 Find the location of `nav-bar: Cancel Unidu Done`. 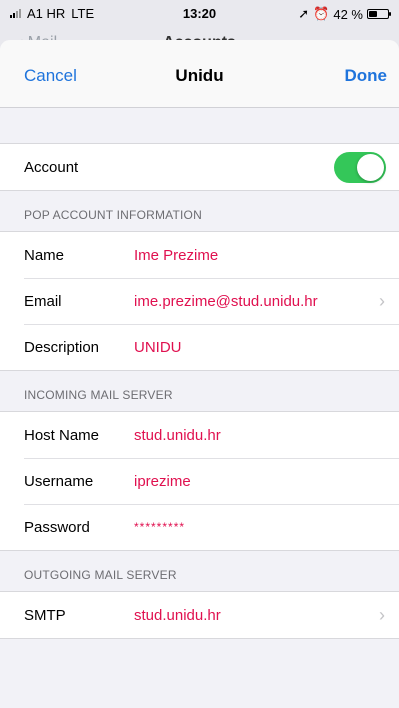

nav-bar: Cancel Unidu Done is located at coordinates (199, 74).